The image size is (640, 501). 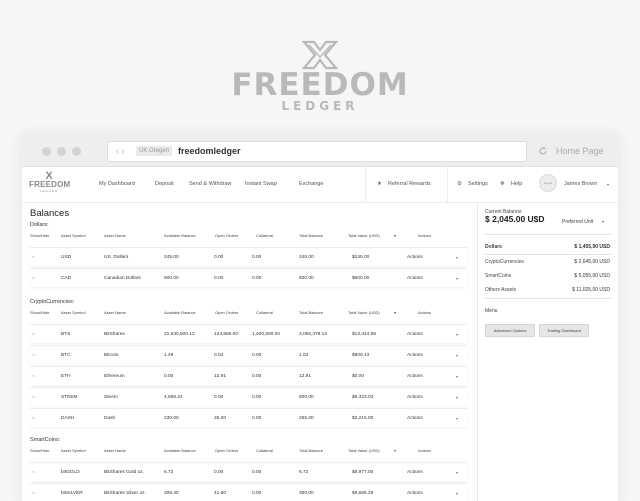 I want to click on help-icon: ✥, so click(x=502, y=184).